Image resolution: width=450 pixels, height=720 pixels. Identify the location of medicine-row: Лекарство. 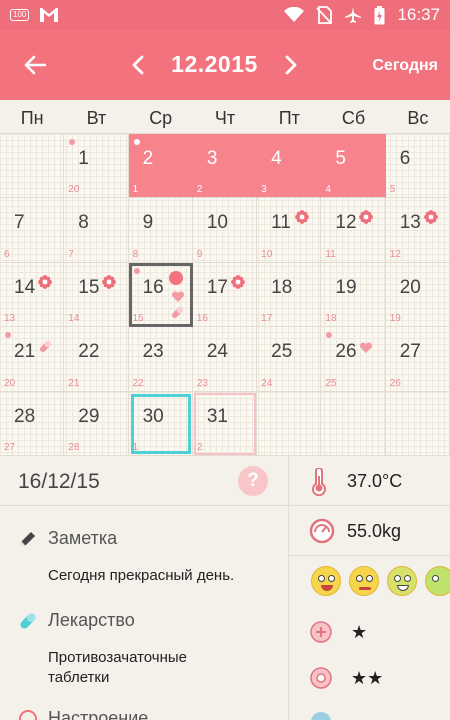
(76, 620).